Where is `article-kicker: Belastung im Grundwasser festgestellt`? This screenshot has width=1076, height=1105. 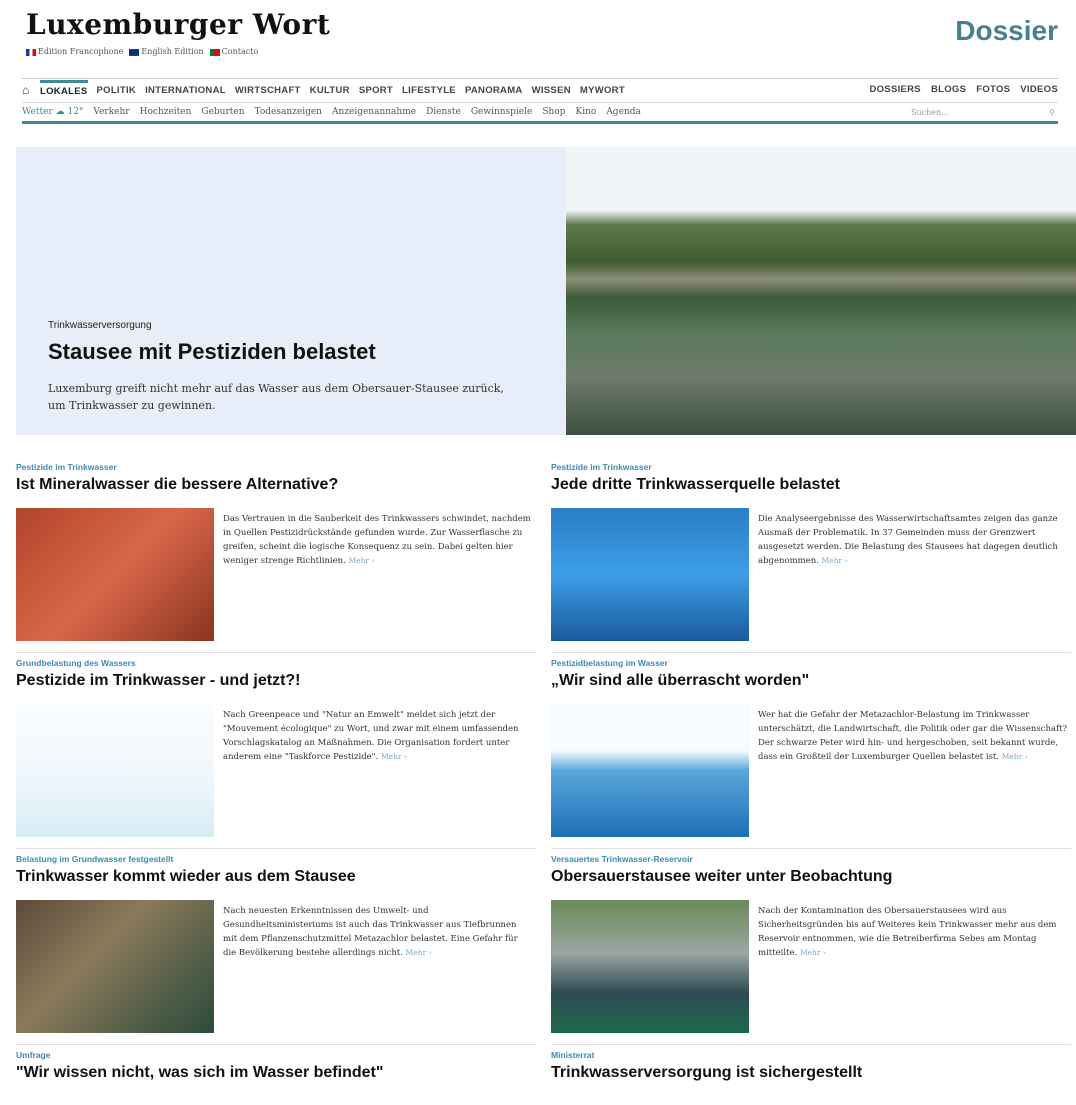
article-kicker: Belastung im Grundwasser festgestellt is located at coordinates (95, 859).